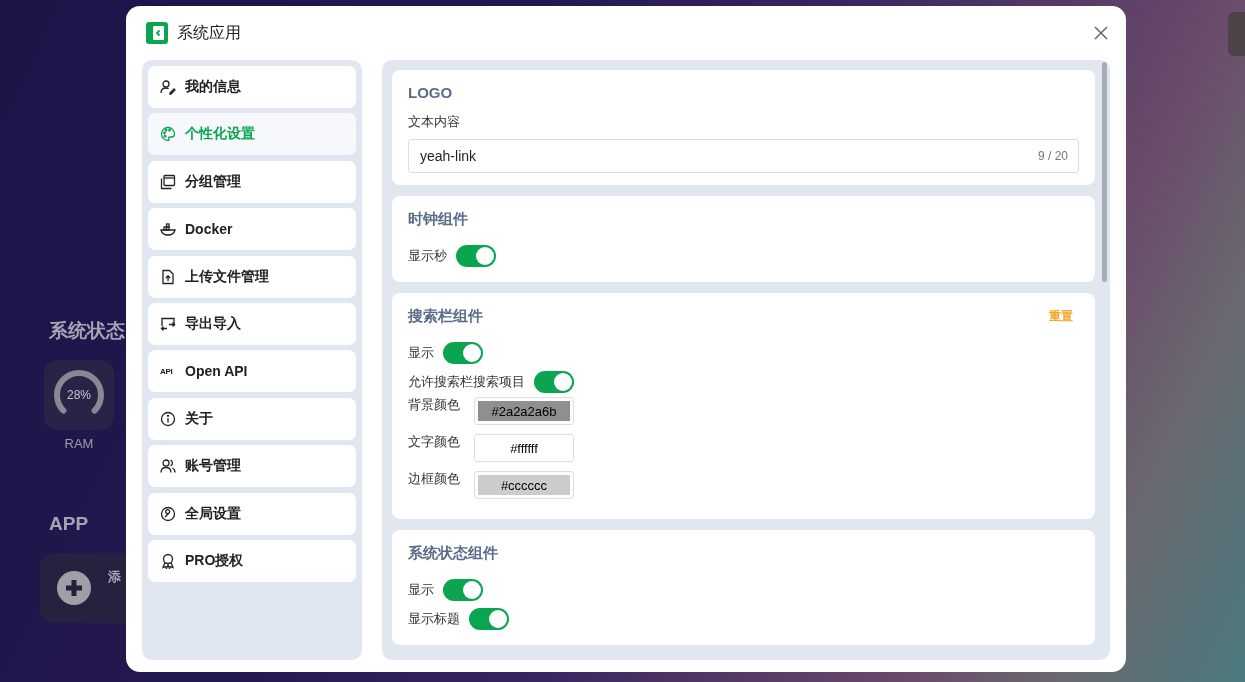 Image resolution: width=1245 pixels, height=682 pixels. Describe the element at coordinates (252, 87) in the screenshot. I see `sidebar-item: 我的信息` at that location.